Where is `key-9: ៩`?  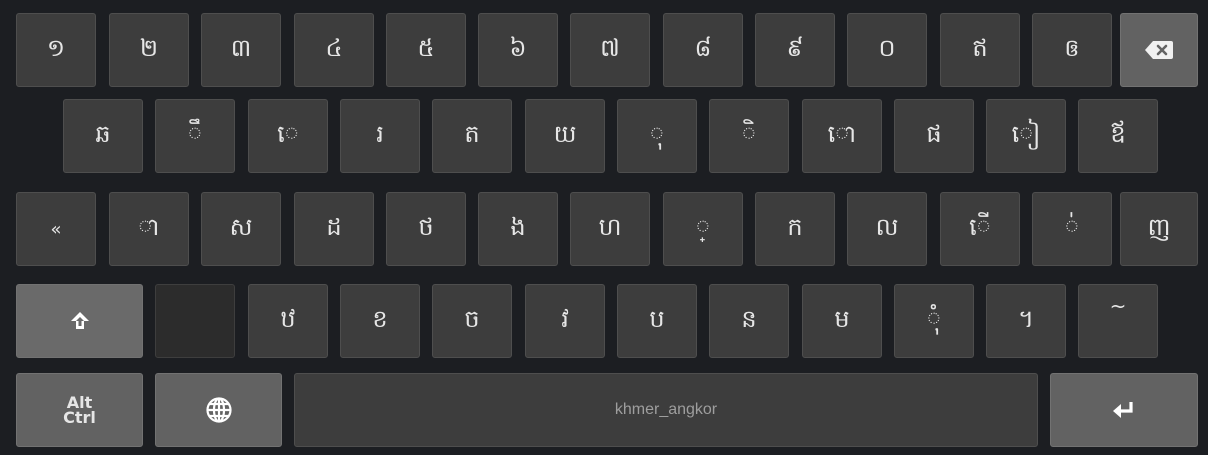 key-9: ៩ is located at coordinates (795, 50).